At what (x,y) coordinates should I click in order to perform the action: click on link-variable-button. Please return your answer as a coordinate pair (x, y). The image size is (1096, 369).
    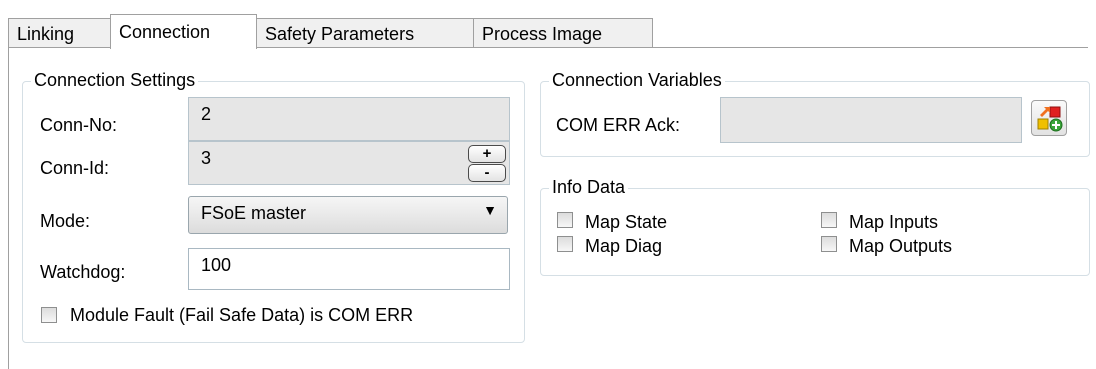
    Looking at the image, I should click on (1049, 118).